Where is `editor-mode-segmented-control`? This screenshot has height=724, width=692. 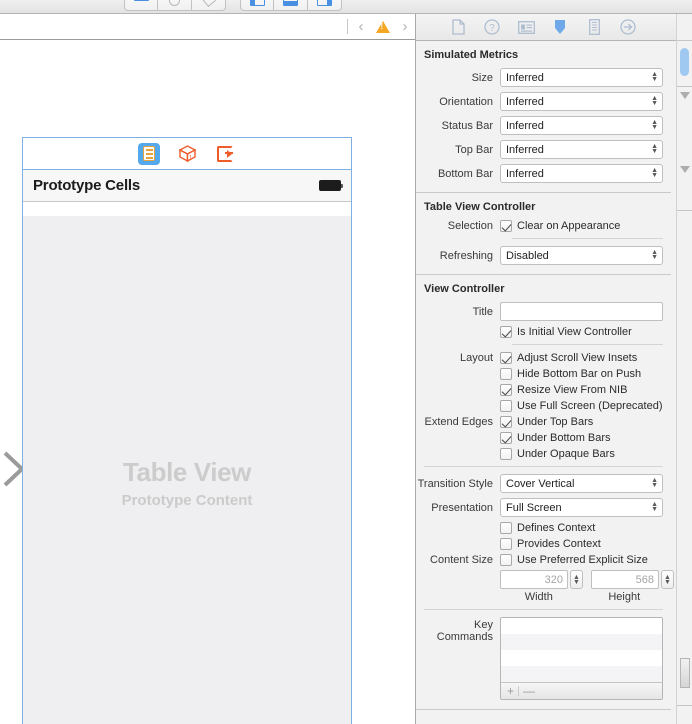
editor-mode-segmented-control is located at coordinates (175, 5).